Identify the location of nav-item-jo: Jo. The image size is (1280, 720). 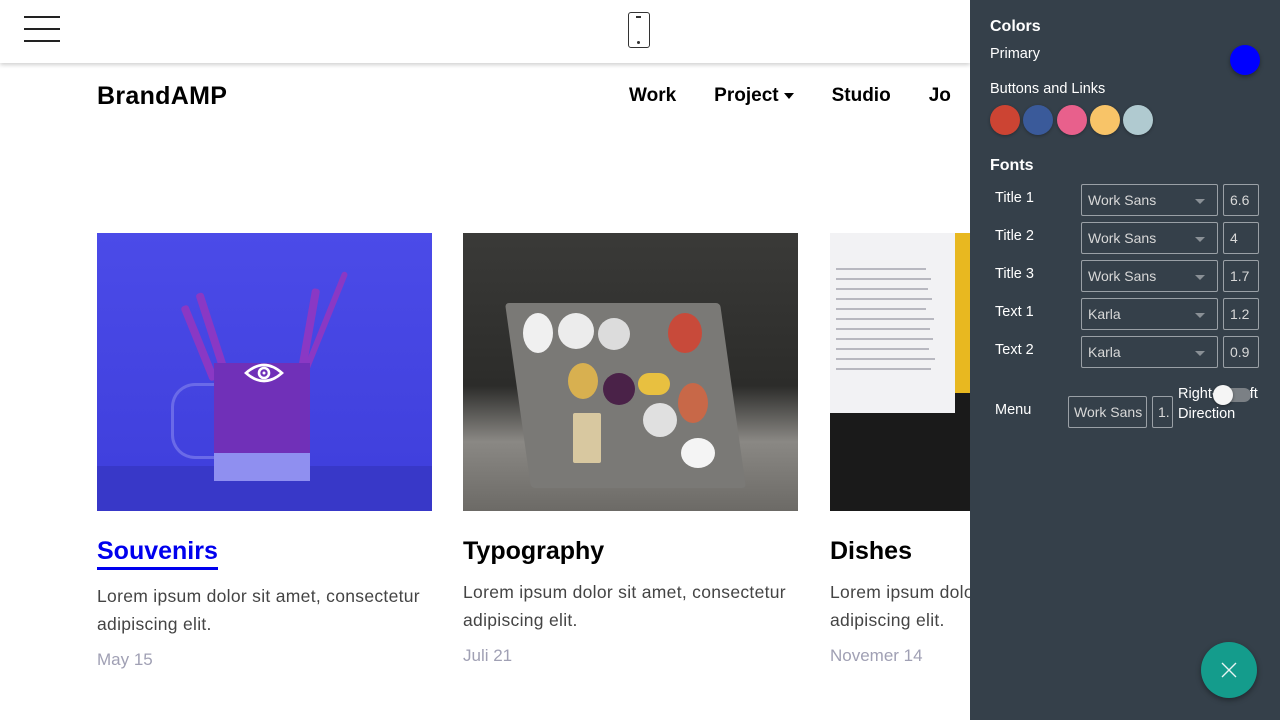
(940, 96).